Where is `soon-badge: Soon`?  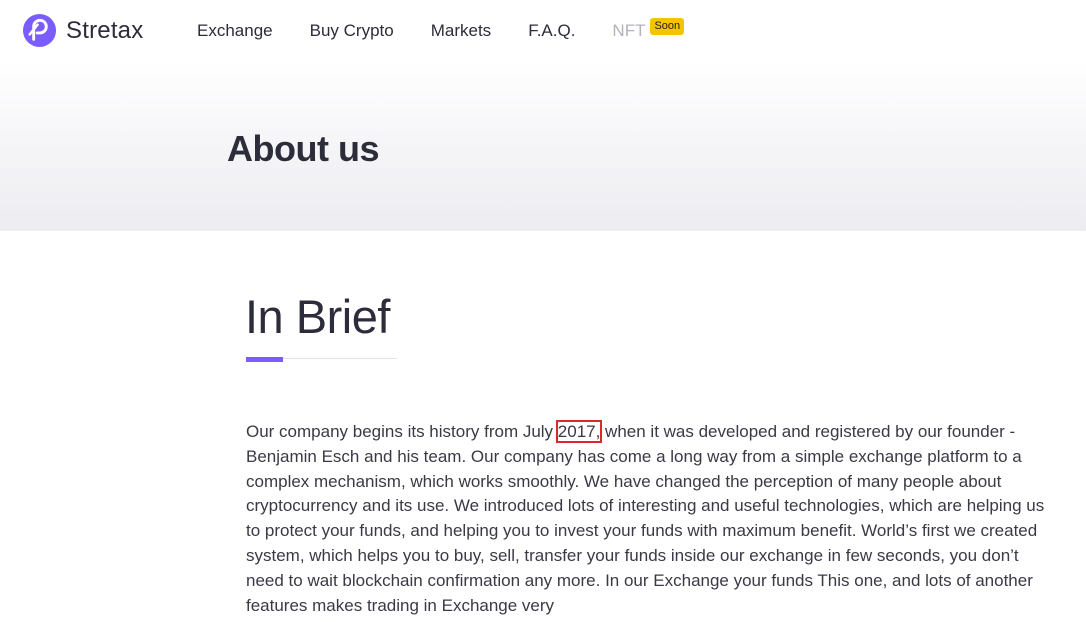 soon-badge: Soon is located at coordinates (667, 26).